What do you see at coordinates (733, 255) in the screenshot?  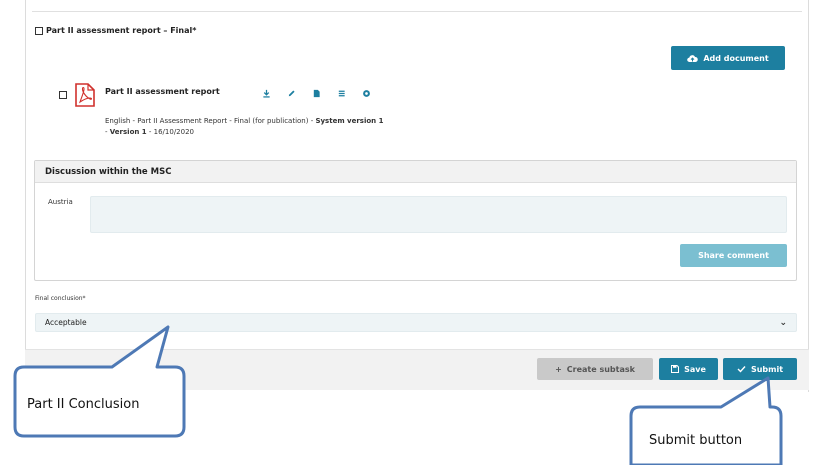 I see `share-comment-button: Share comment` at bounding box center [733, 255].